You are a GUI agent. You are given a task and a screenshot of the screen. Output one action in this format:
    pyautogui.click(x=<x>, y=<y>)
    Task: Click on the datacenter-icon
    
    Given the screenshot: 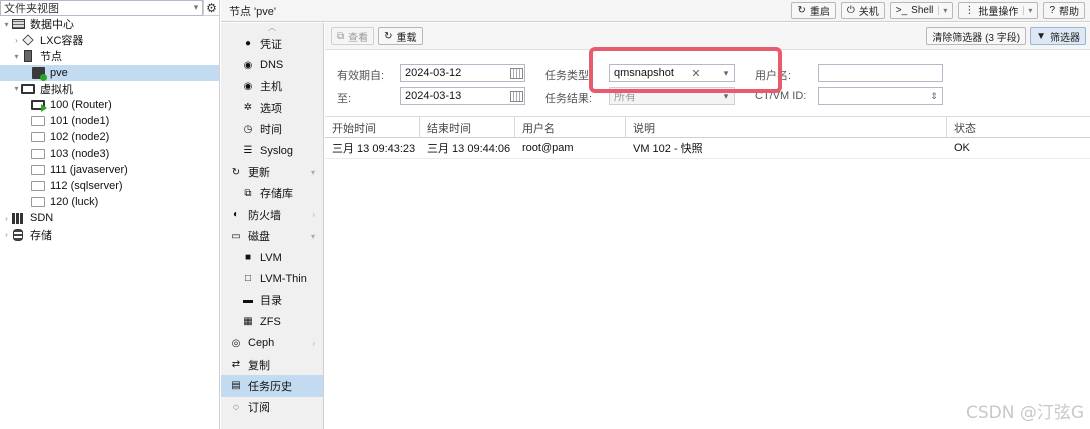 What is the action you would take?
    pyautogui.click(x=18, y=24)
    